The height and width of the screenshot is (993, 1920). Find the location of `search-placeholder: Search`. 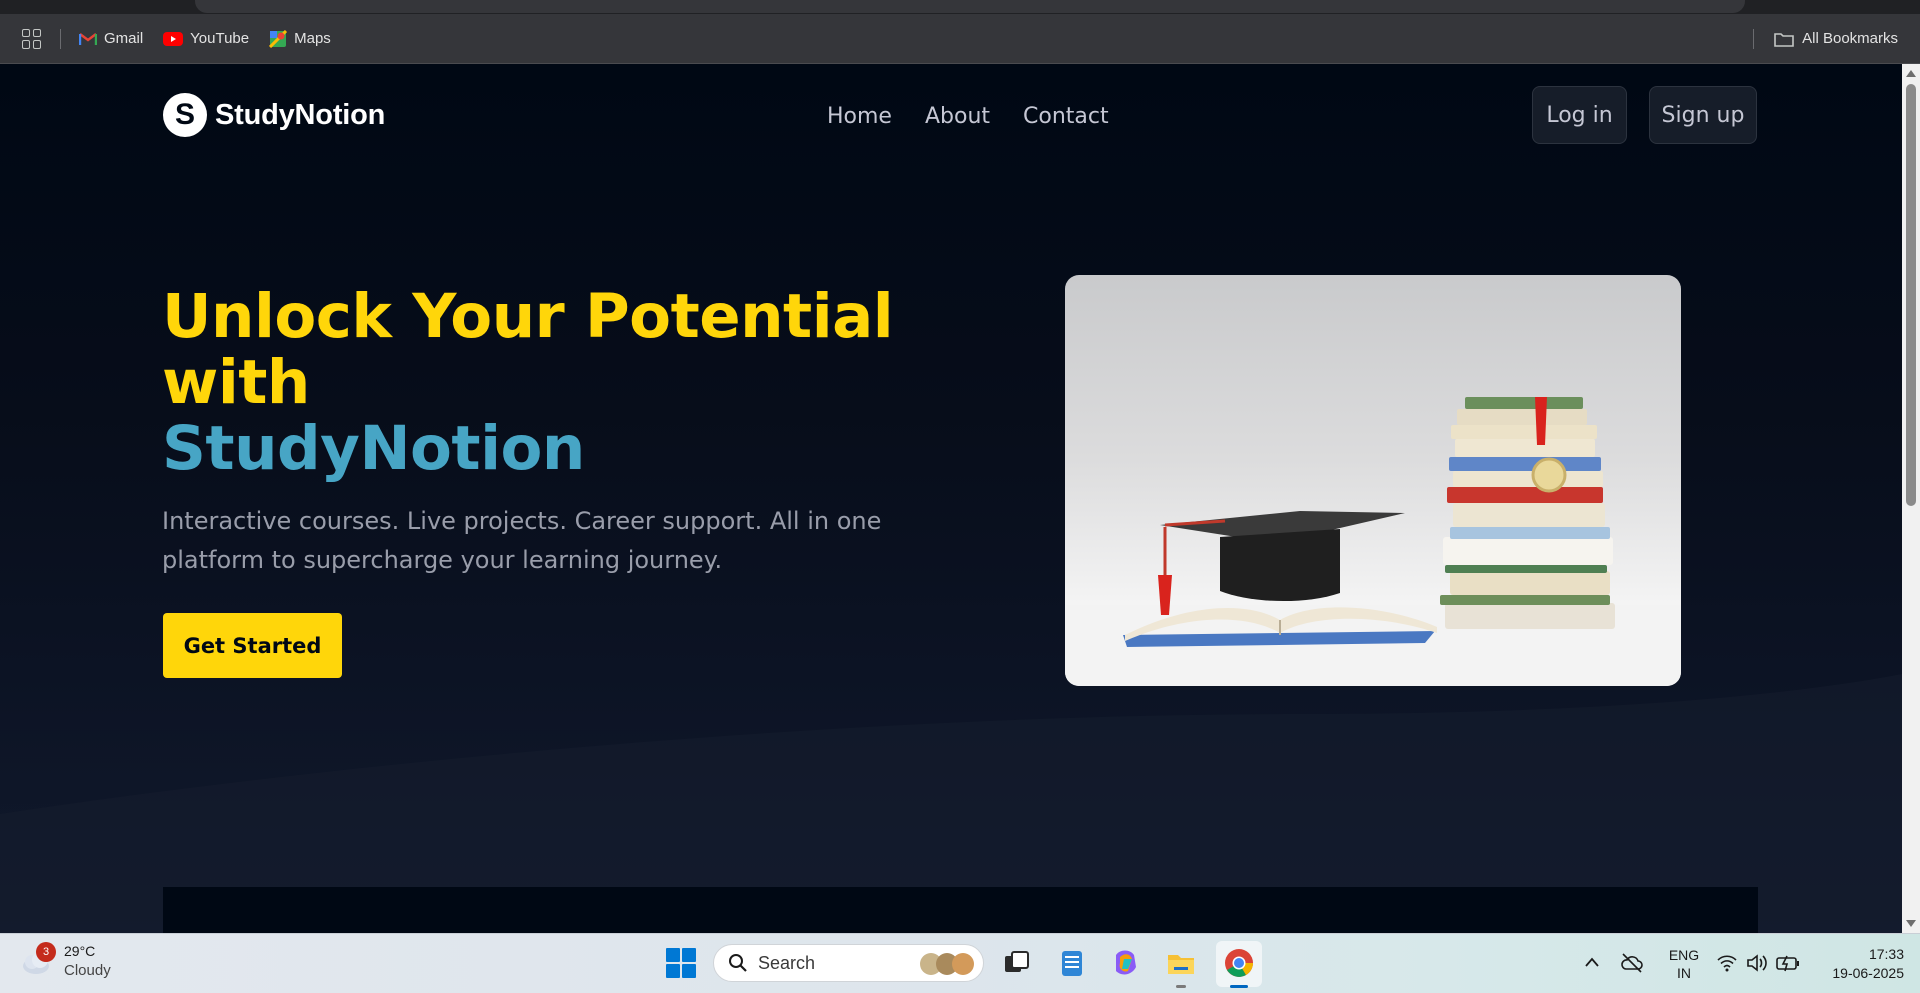

search-placeholder: Search is located at coordinates (787, 962).